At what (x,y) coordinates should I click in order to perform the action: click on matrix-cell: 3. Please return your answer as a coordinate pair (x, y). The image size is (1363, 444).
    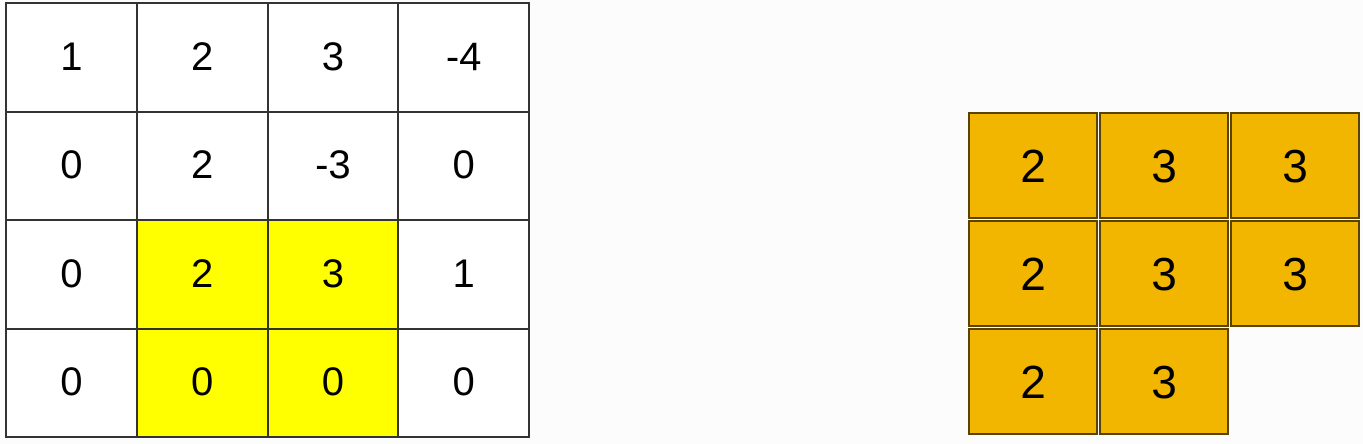
    Looking at the image, I should click on (333, 57).